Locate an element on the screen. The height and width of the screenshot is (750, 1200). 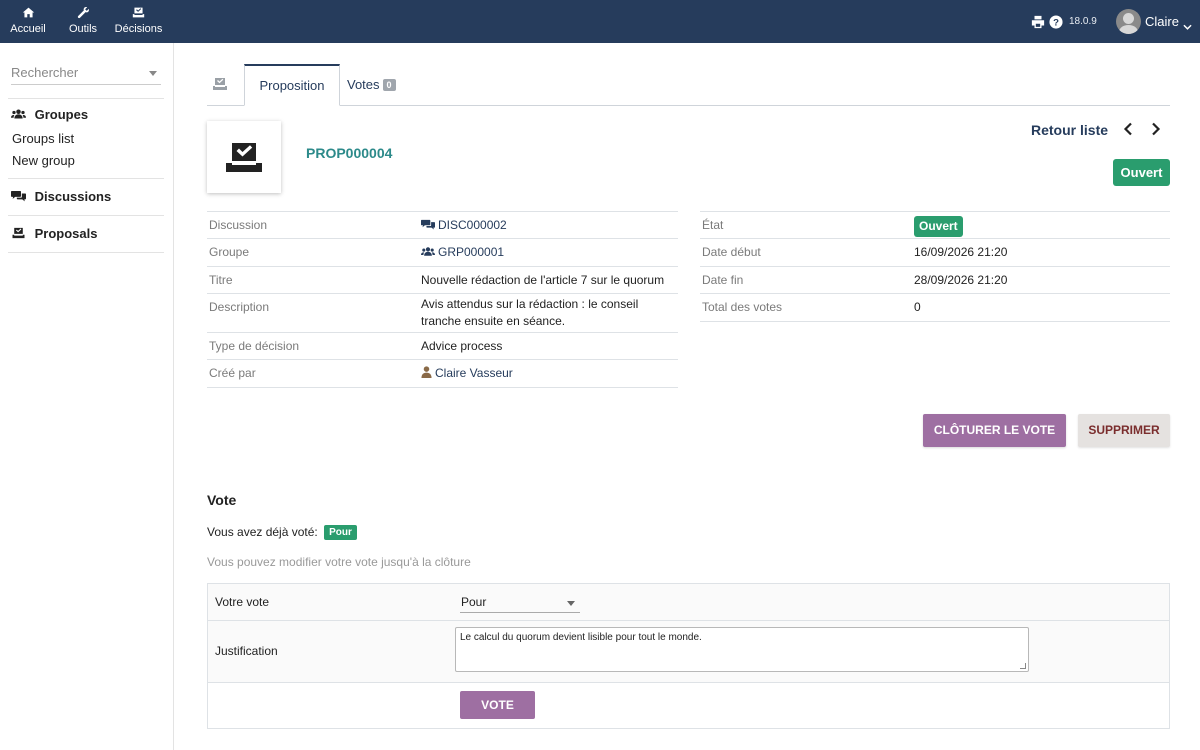
nav-decisions: Décisions is located at coordinates (138, 20).